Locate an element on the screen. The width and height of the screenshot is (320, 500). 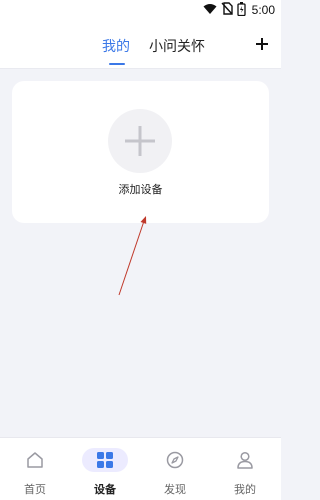
nav-item-home: 首页 is located at coordinates (35, 472).